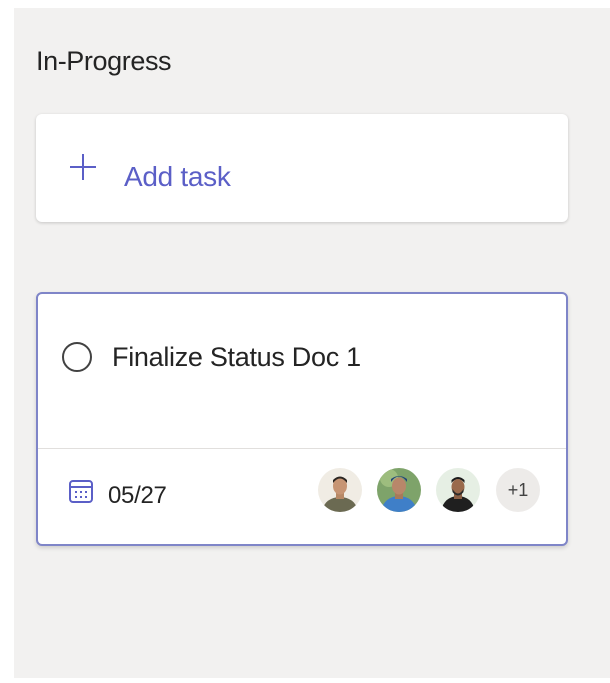  I want to click on more-assignees-badge: +1, so click(518, 490).